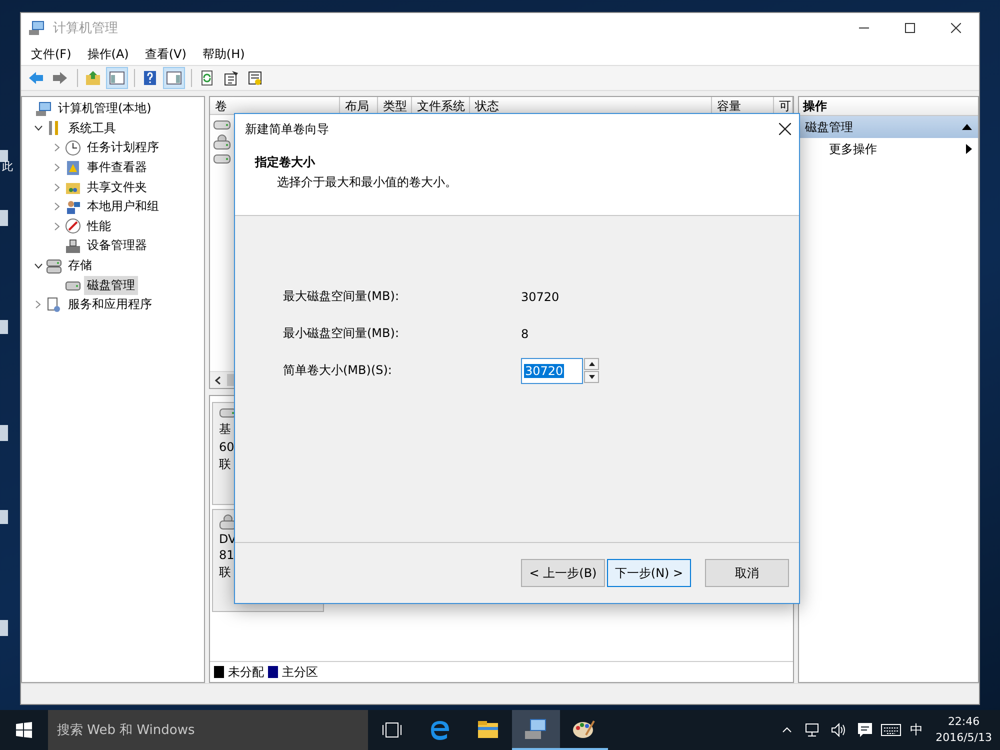 This screenshot has width=1000, height=750. Describe the element at coordinates (300, 672) in the screenshot. I see `legend-label: 主分区` at that location.